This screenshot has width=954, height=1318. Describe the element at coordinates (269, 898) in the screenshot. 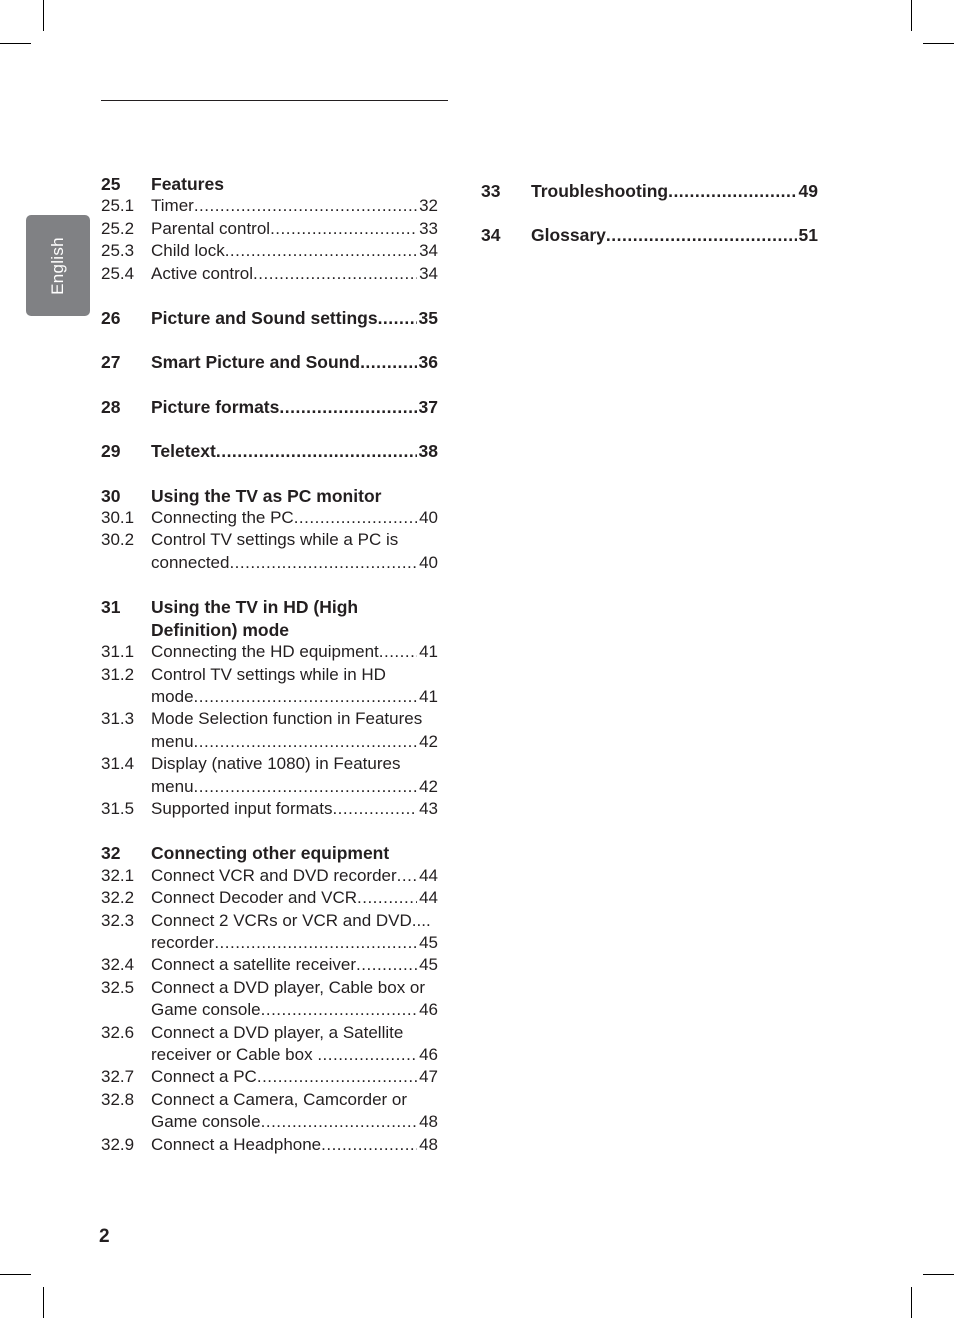

I see `toc-entry: 32.2 Connect Decoder and VCR44` at that location.